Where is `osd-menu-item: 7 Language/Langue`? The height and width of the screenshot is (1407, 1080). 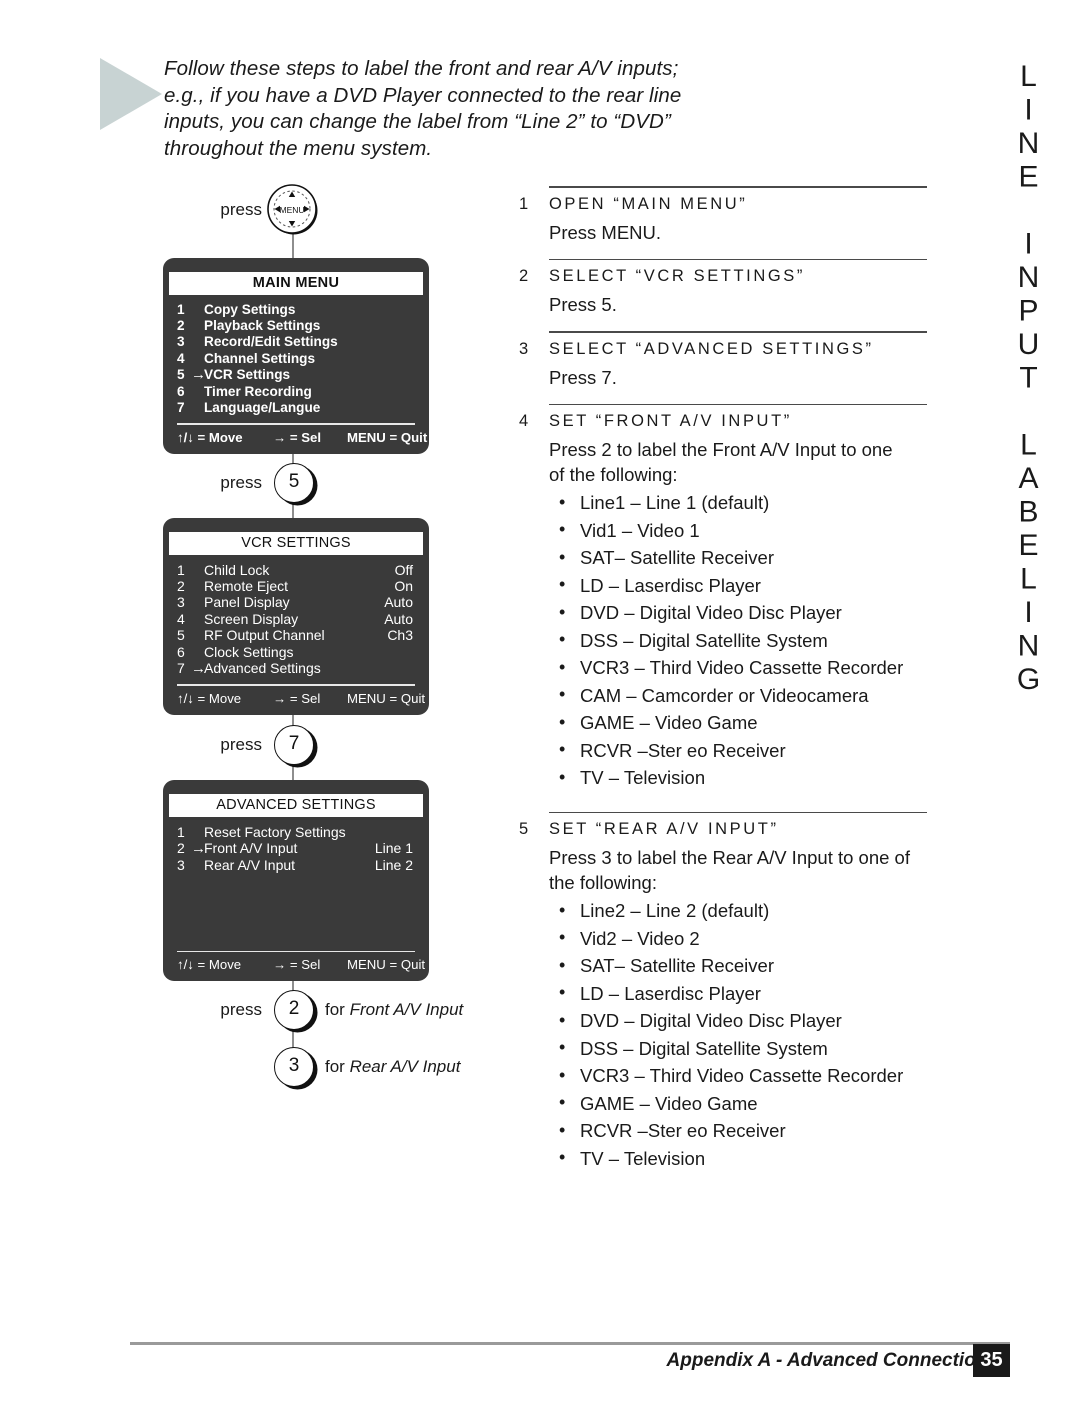 osd-menu-item: 7 Language/Langue is located at coordinates (296, 408).